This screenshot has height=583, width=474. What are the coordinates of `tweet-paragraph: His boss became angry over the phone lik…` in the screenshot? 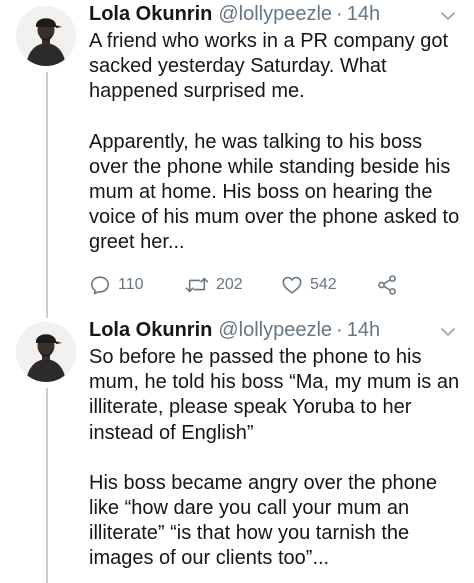 It's located at (263, 520).